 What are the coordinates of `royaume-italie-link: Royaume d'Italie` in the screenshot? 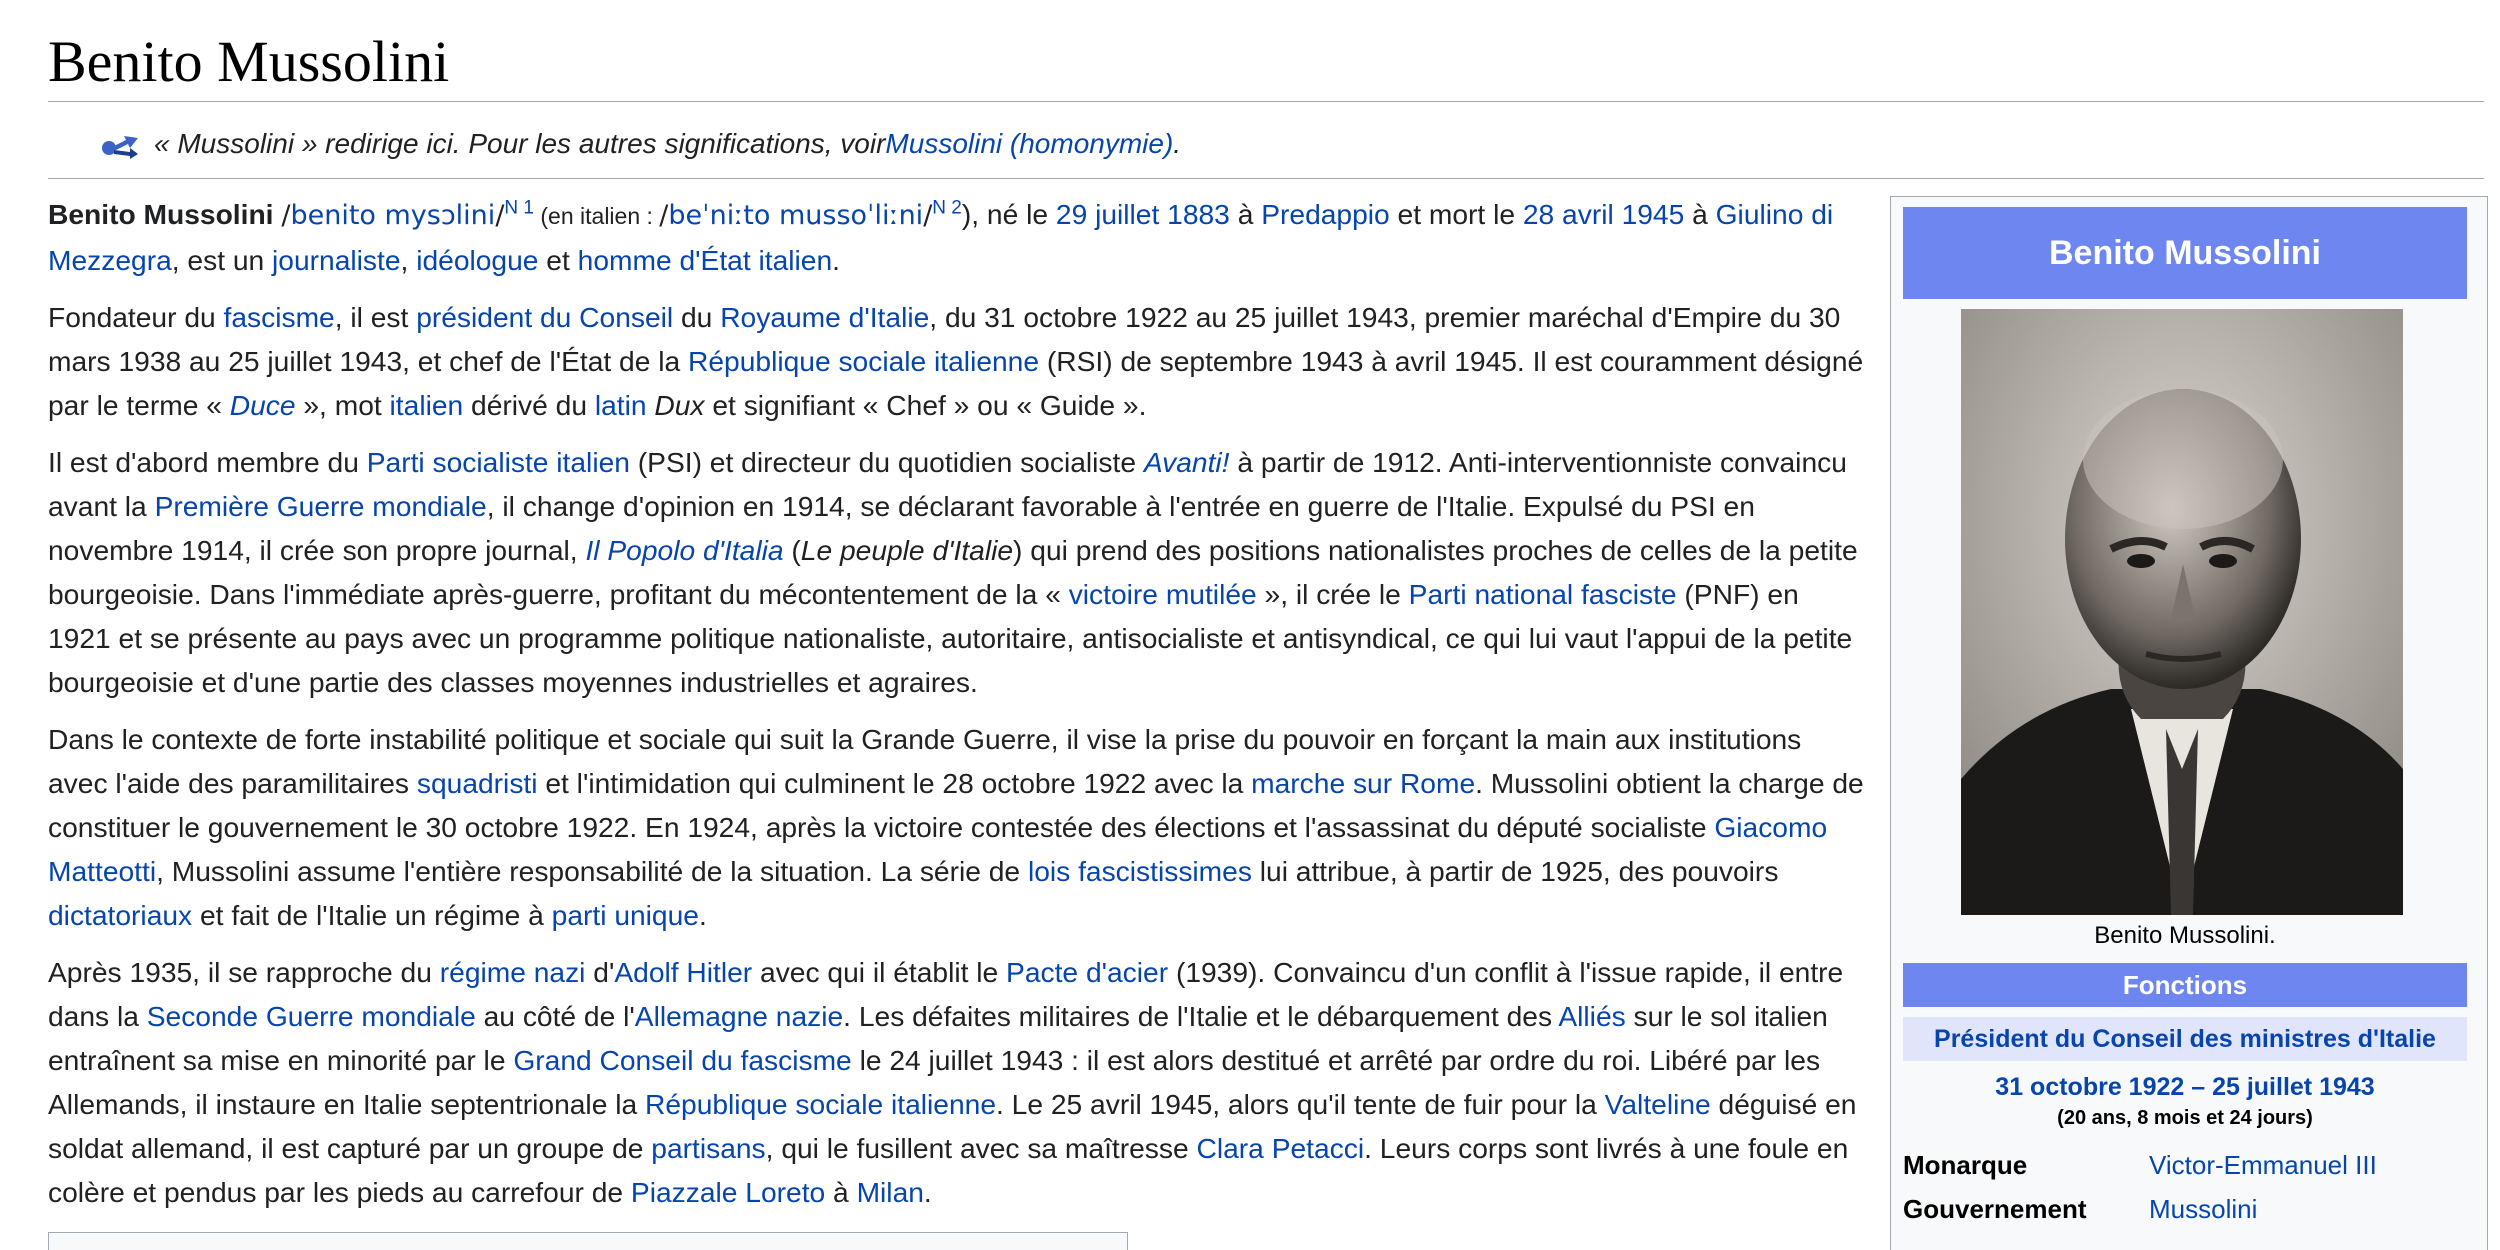 It's located at (824, 317).